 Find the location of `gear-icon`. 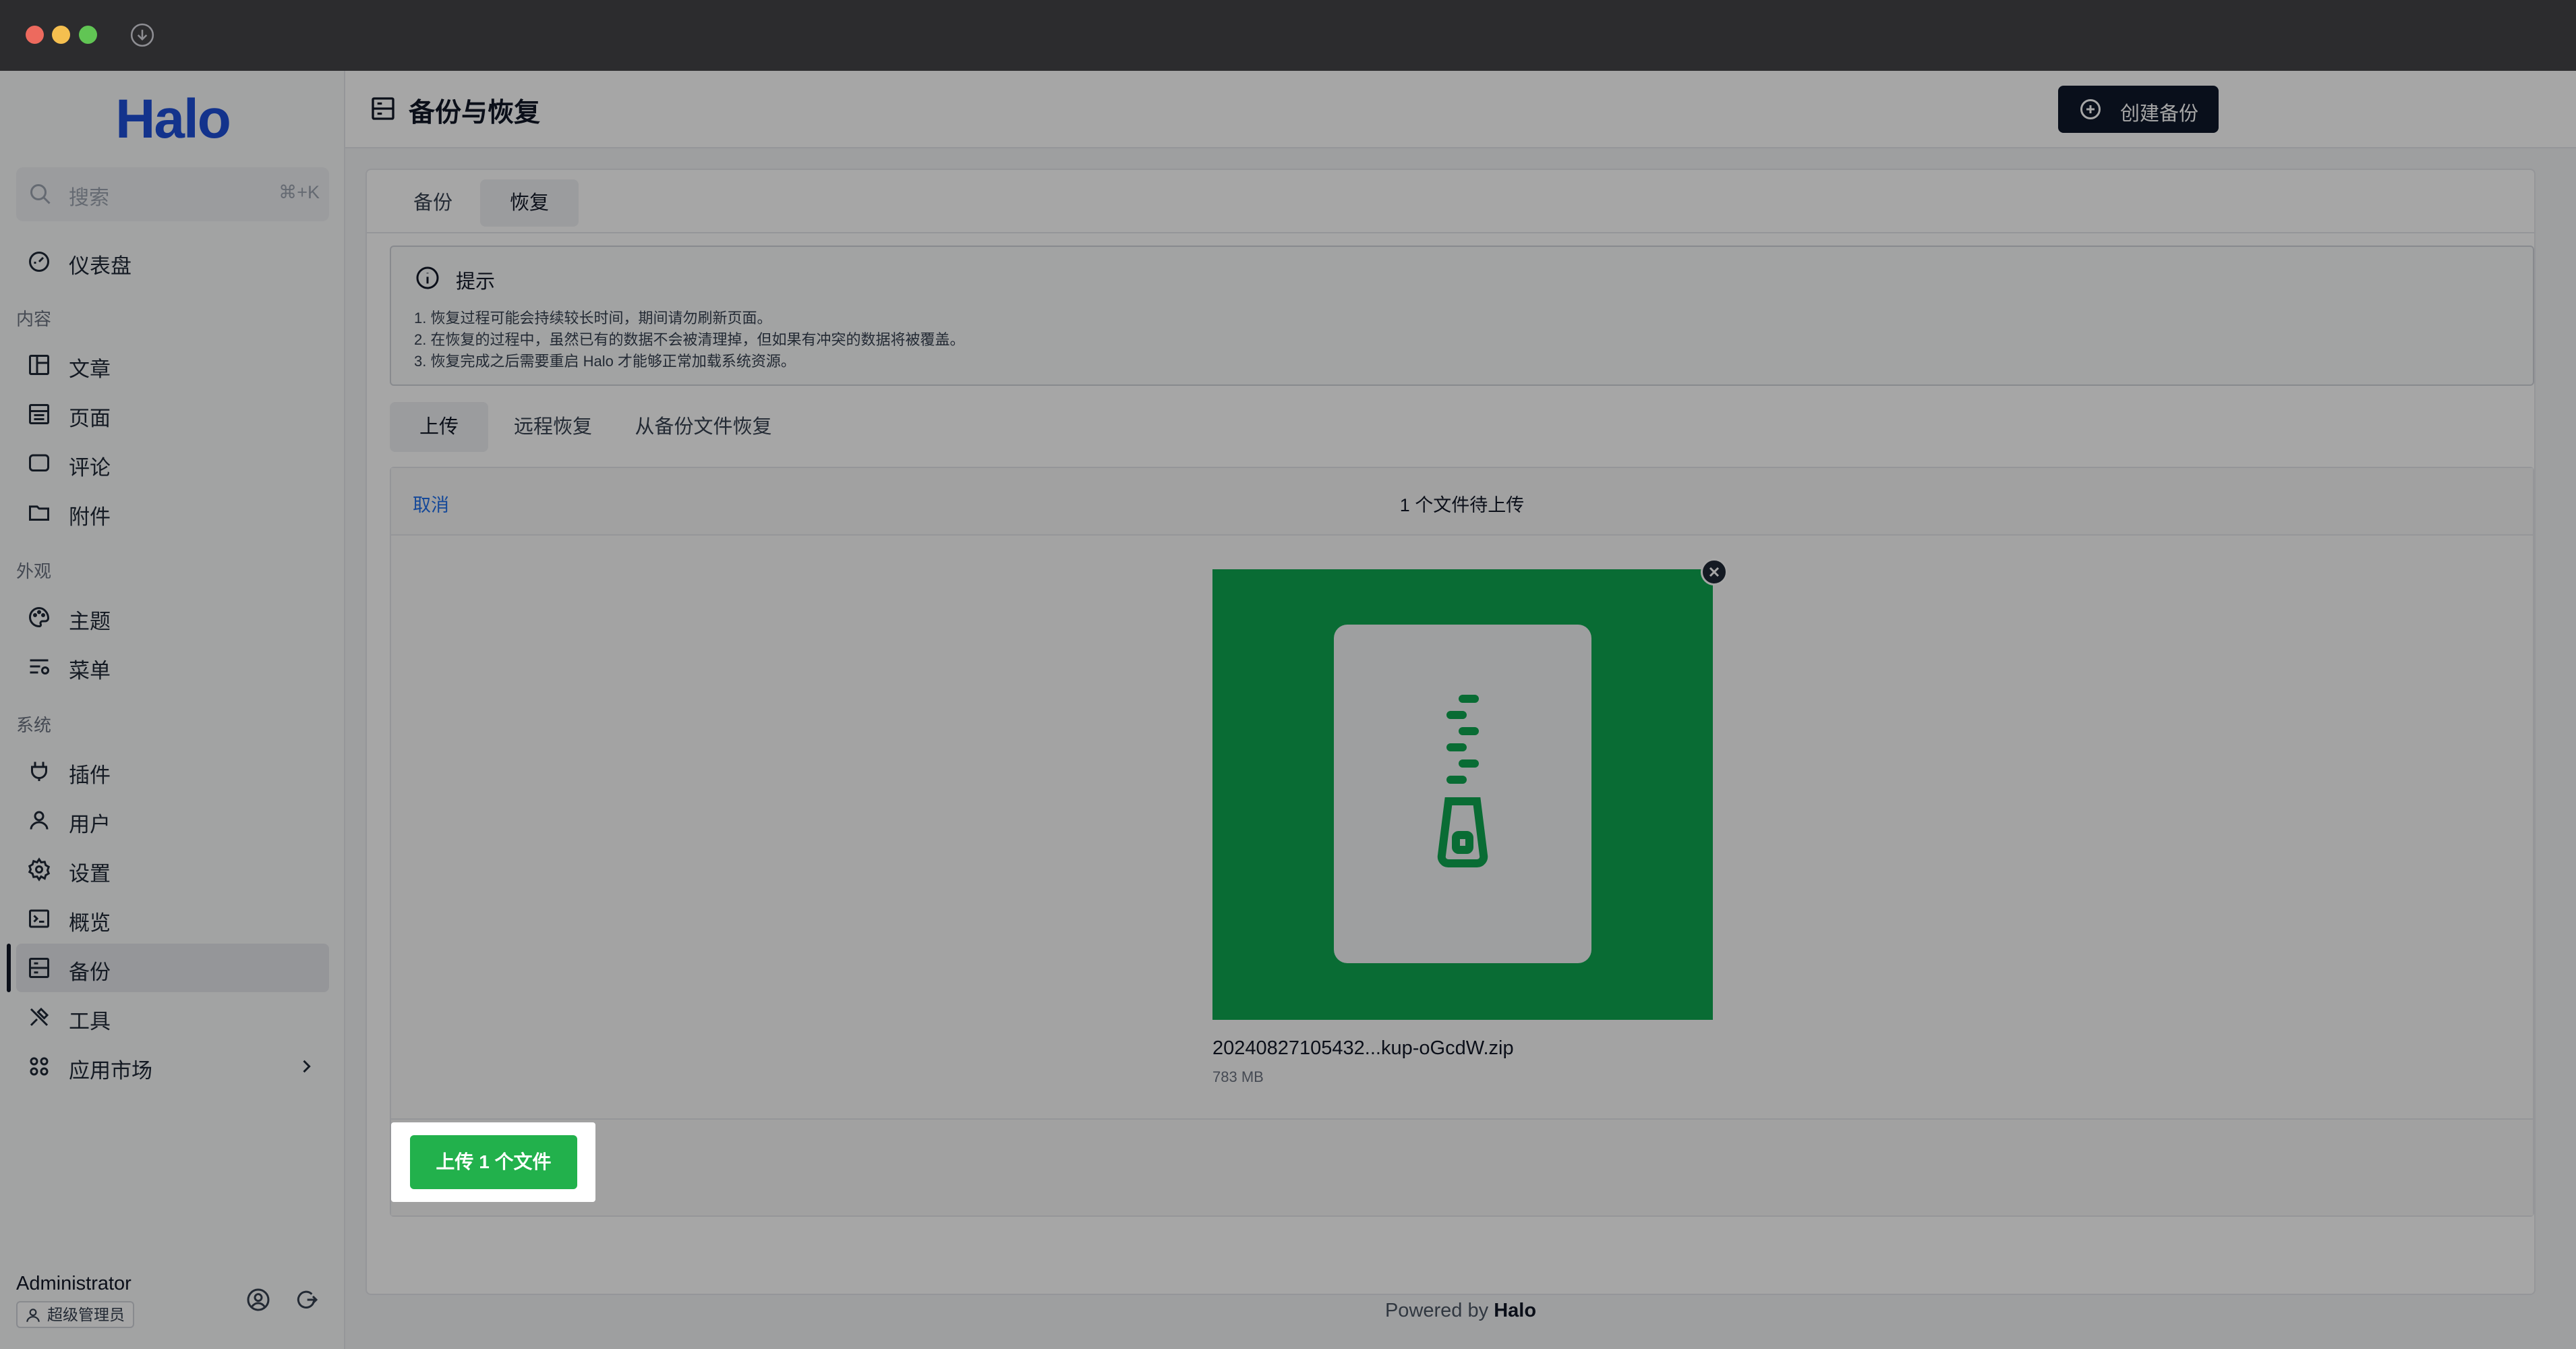

gear-icon is located at coordinates (39, 869).